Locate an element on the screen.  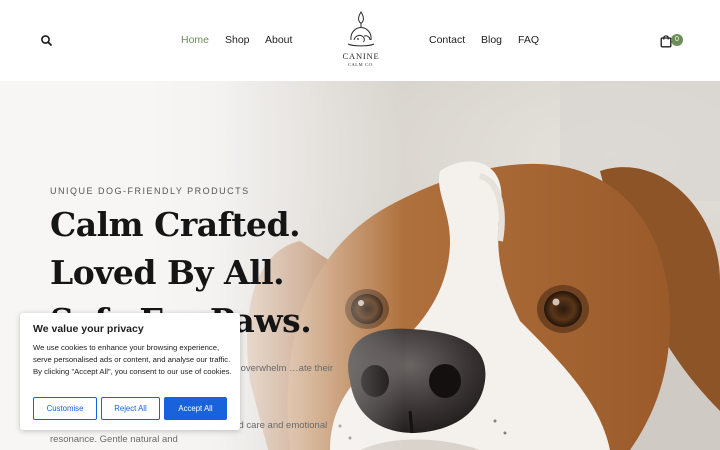
hero-headline-line-1: Calm Crafted. is located at coordinates (175, 224).